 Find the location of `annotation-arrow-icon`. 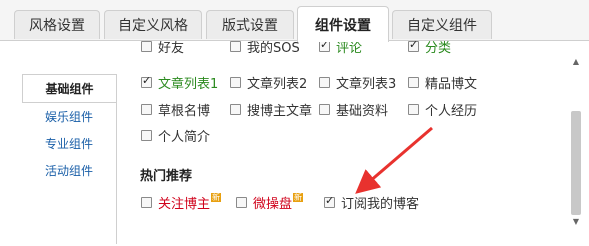

annotation-arrow-icon is located at coordinates (394, 160).